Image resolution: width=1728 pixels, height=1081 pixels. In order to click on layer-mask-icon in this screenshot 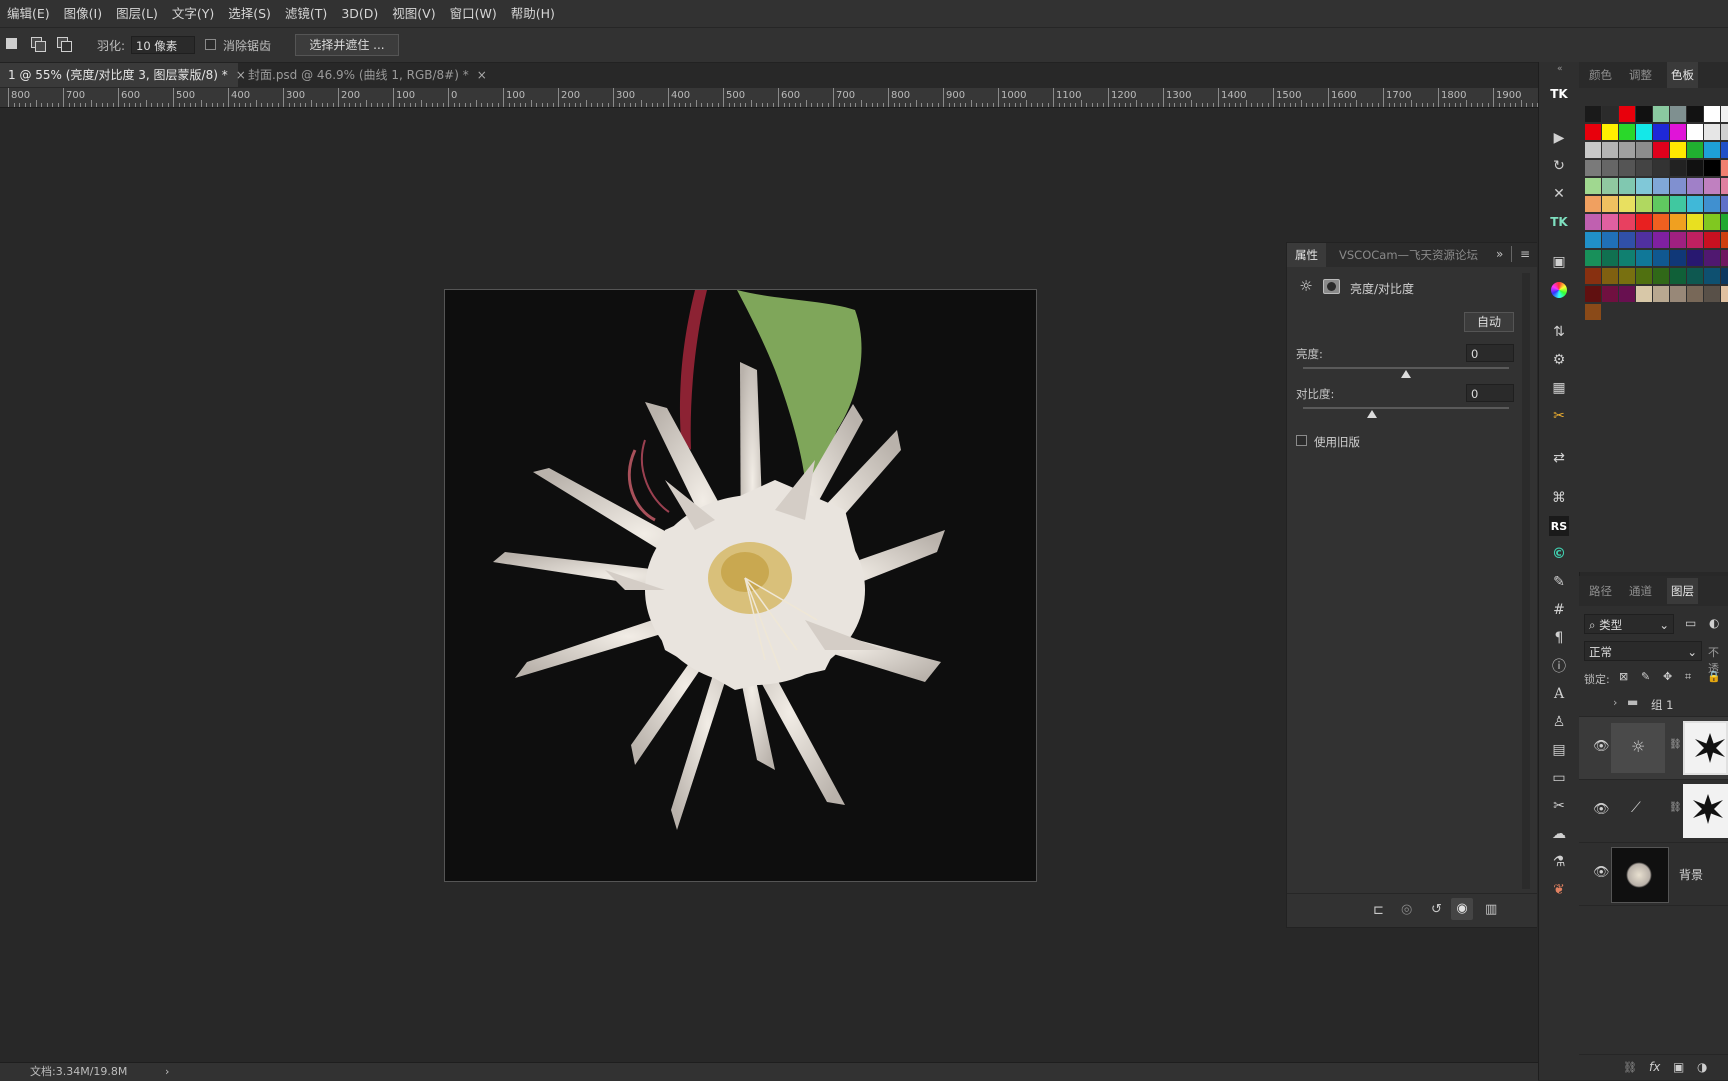, I will do `click(1331, 286)`.